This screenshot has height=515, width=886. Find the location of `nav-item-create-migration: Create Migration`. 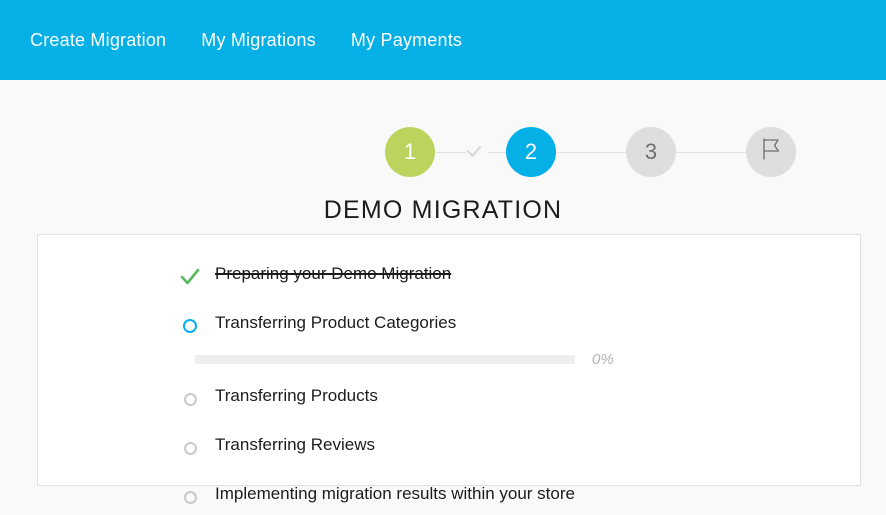

nav-item-create-migration: Create Migration is located at coordinates (98, 40).